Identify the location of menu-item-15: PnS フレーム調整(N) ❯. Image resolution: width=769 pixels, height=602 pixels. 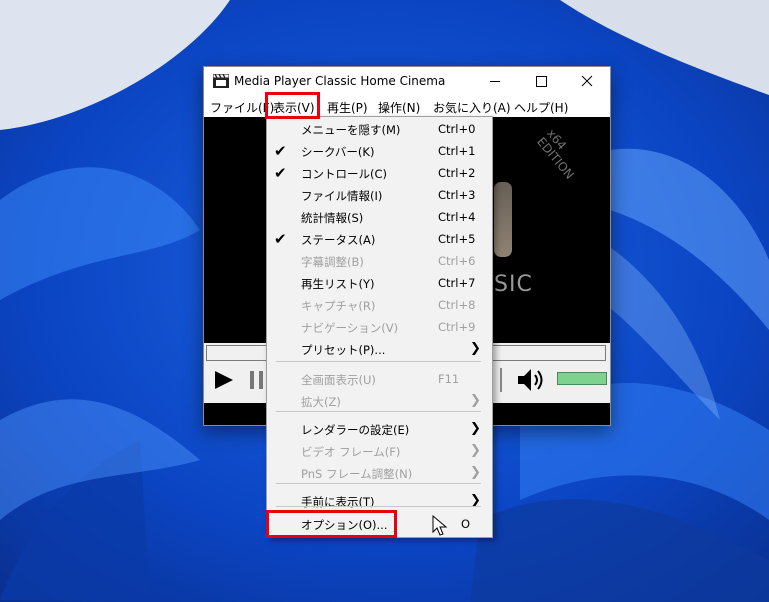
(379, 473).